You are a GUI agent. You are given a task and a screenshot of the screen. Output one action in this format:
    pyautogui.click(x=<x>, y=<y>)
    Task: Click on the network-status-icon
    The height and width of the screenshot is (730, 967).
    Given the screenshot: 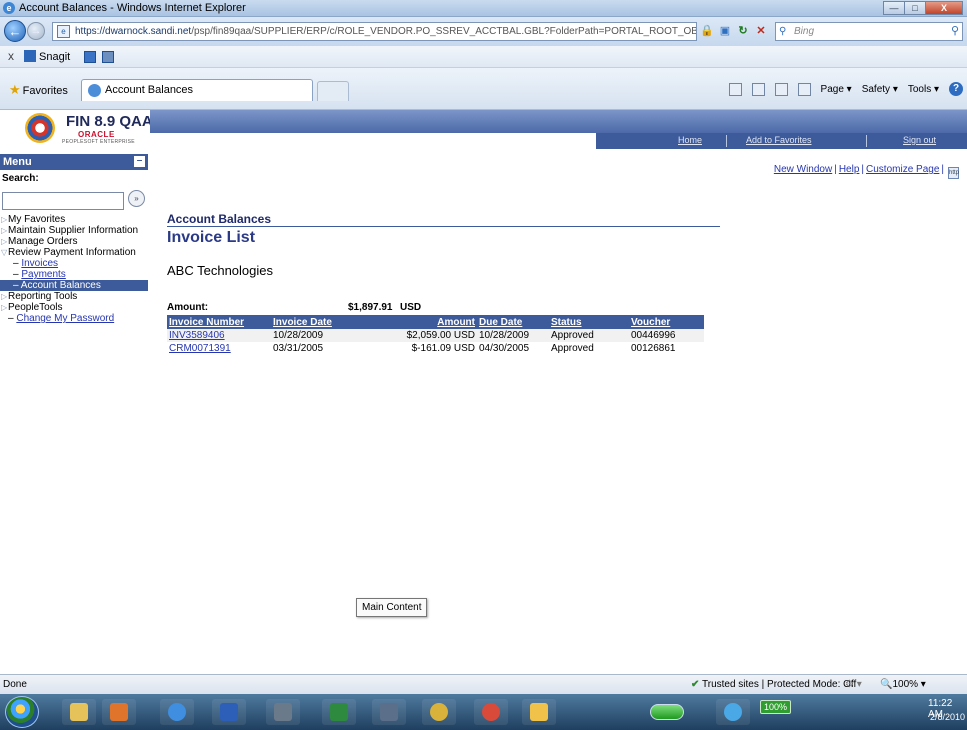 What is the action you would take?
    pyautogui.click(x=667, y=712)
    